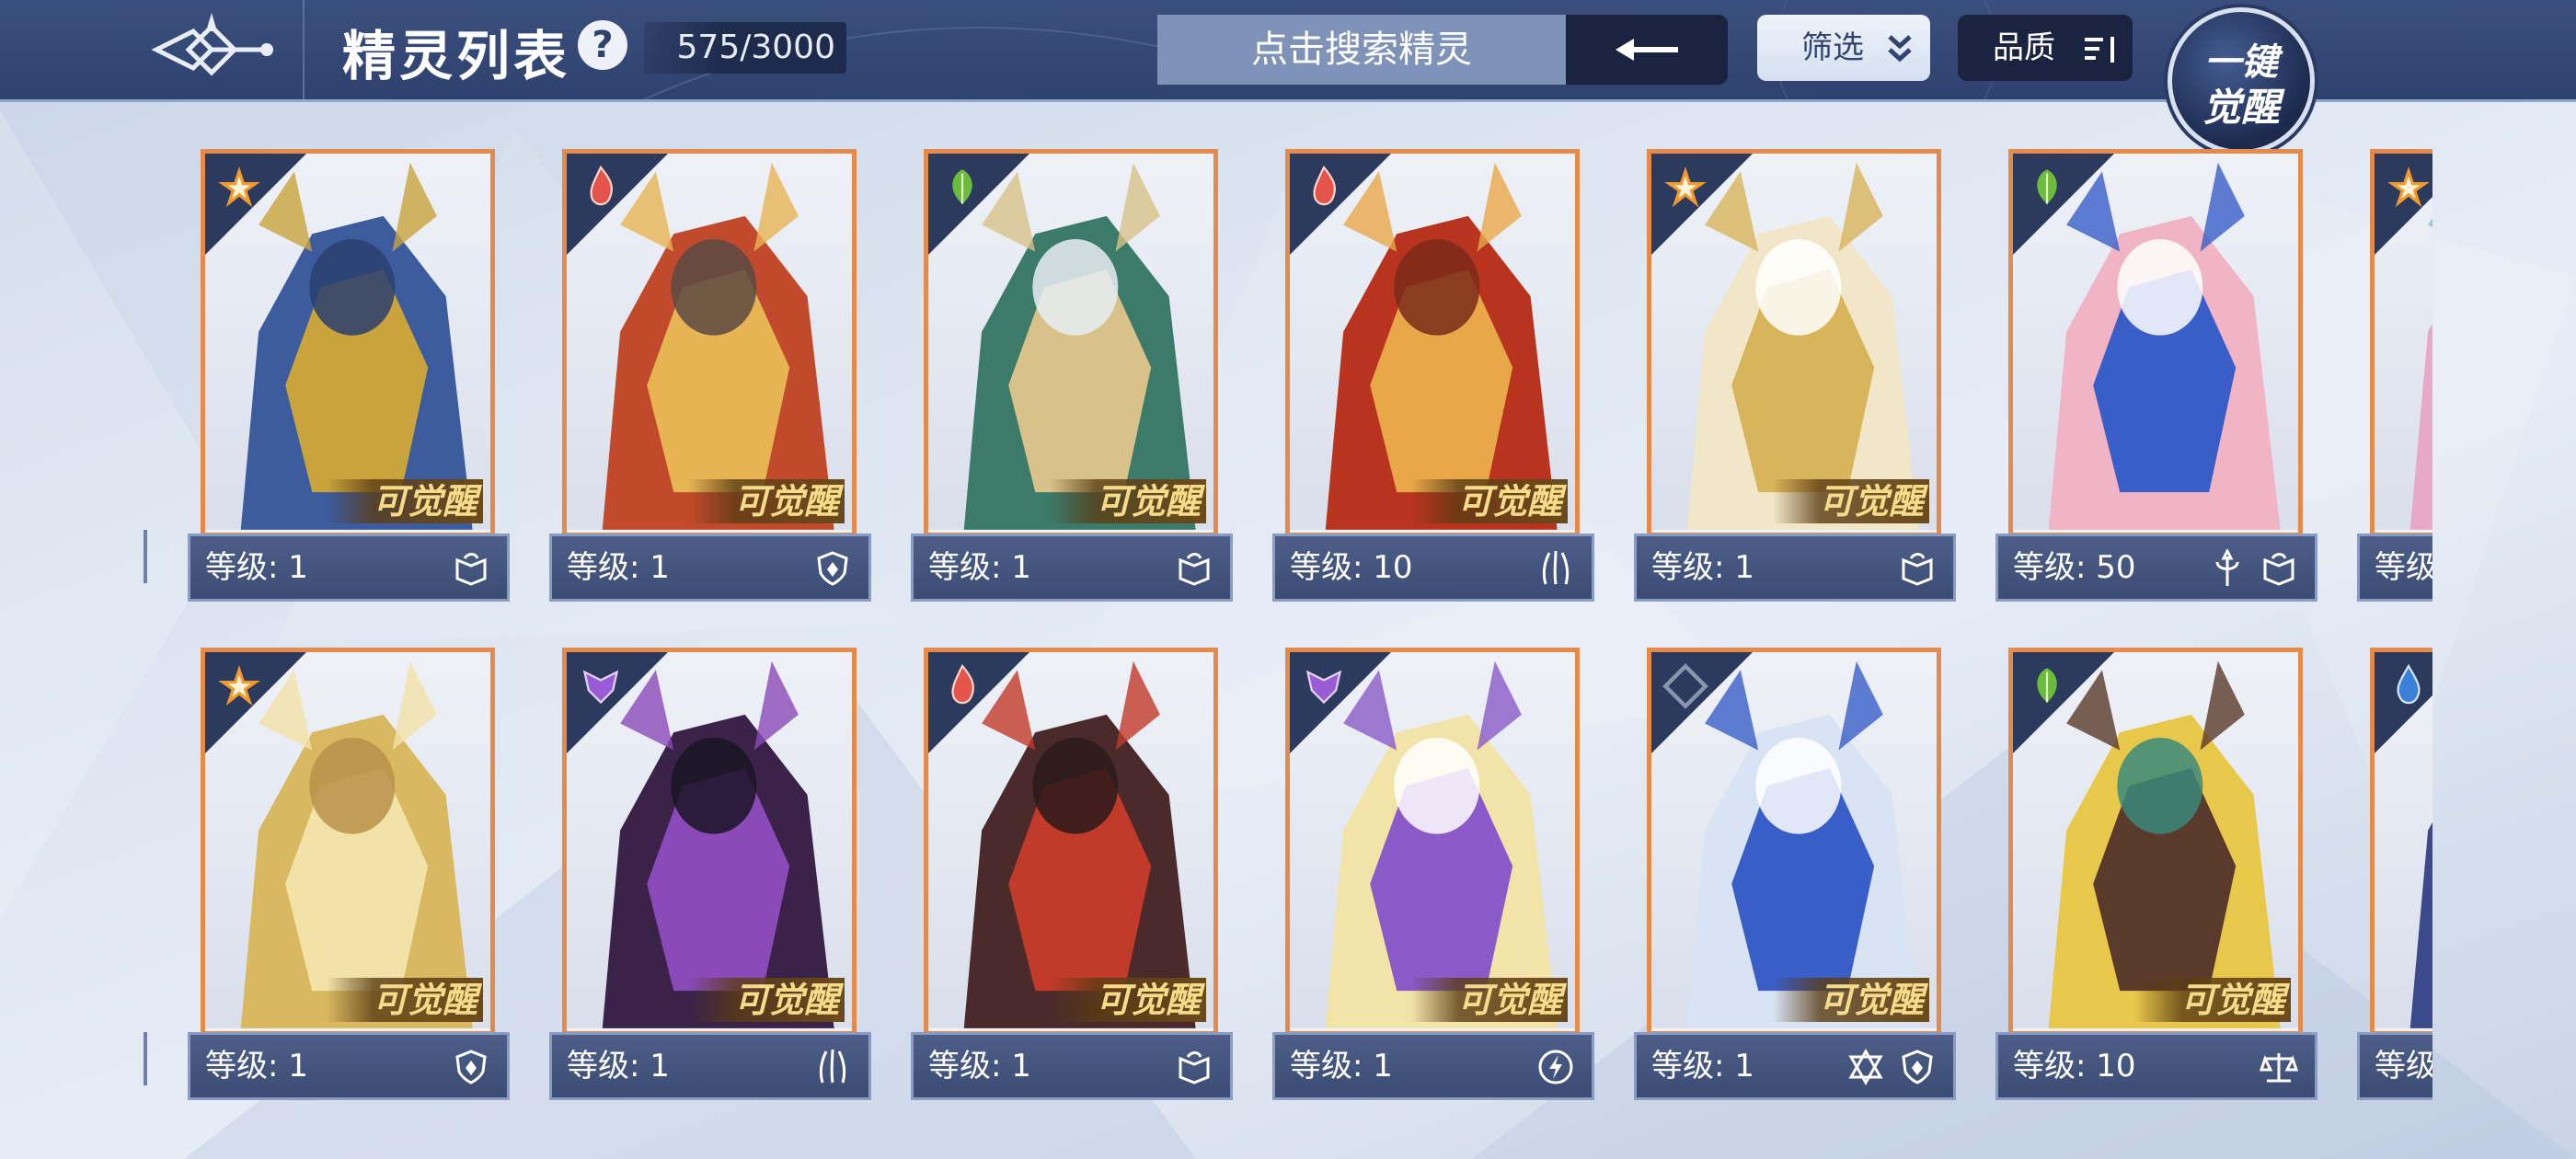 The width and height of the screenshot is (2576, 1159). I want to click on scales-icon, so click(2279, 1068).